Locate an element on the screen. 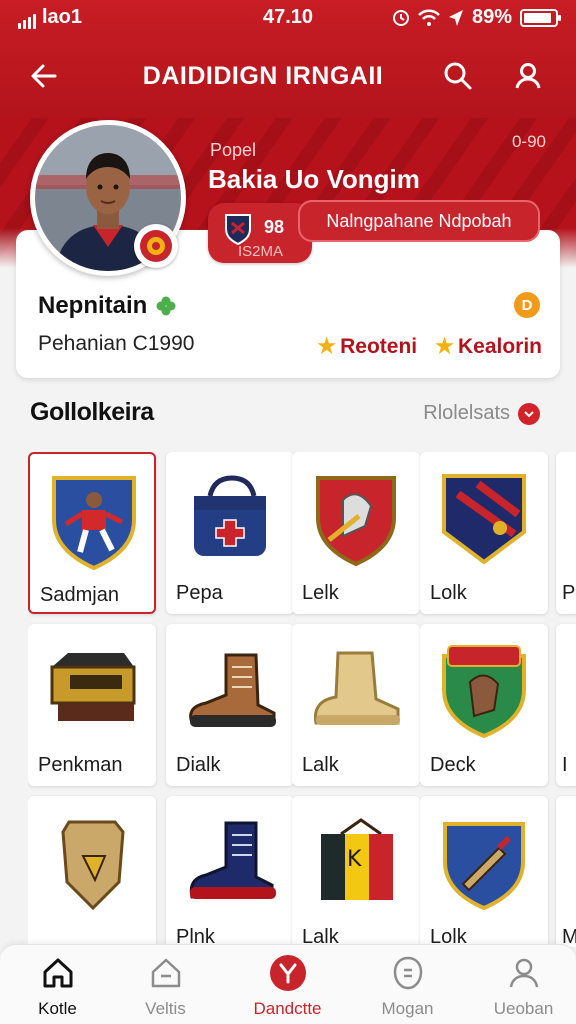 This screenshot has height=1024, width=576. card-name: Nepnitain is located at coordinates (93, 305).